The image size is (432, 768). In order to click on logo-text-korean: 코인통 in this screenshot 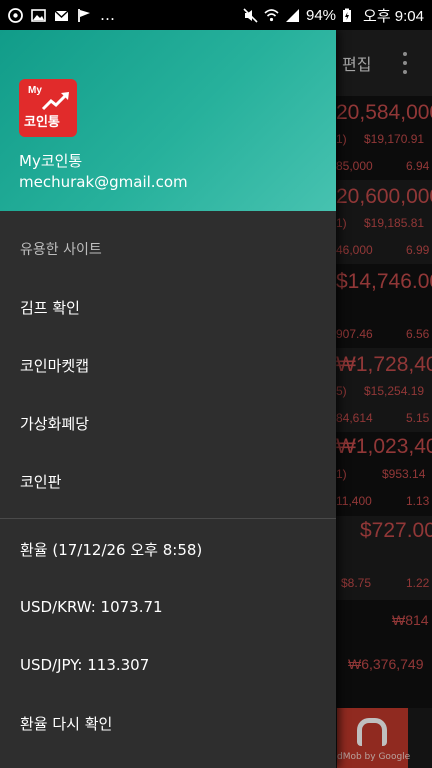, I will do `click(42, 122)`.